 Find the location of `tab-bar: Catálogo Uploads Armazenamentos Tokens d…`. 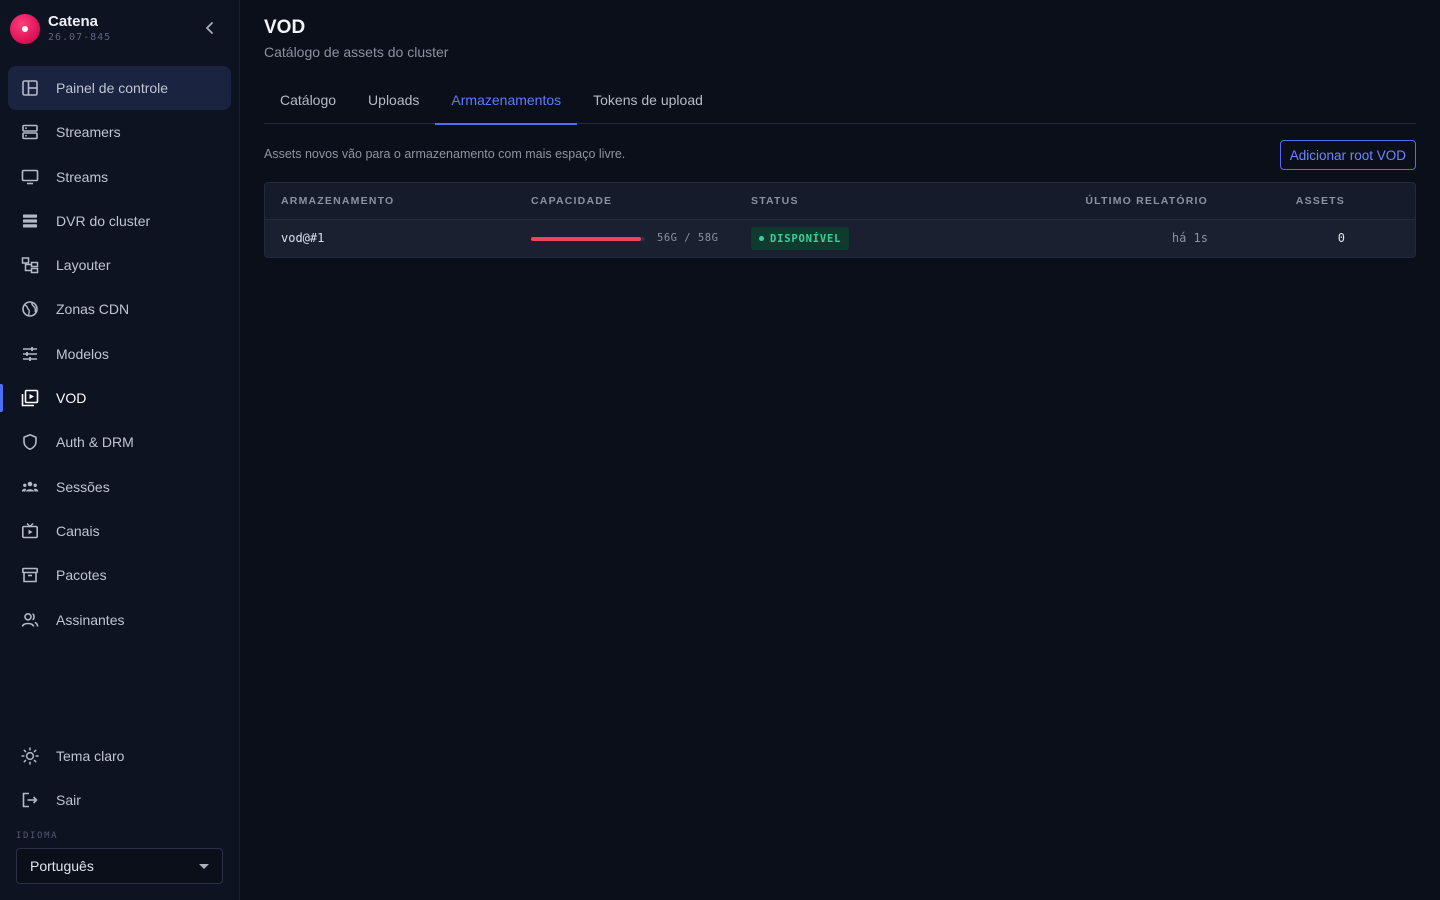

tab-bar: Catálogo Uploads Armazenamentos Tokens d… is located at coordinates (840, 100).